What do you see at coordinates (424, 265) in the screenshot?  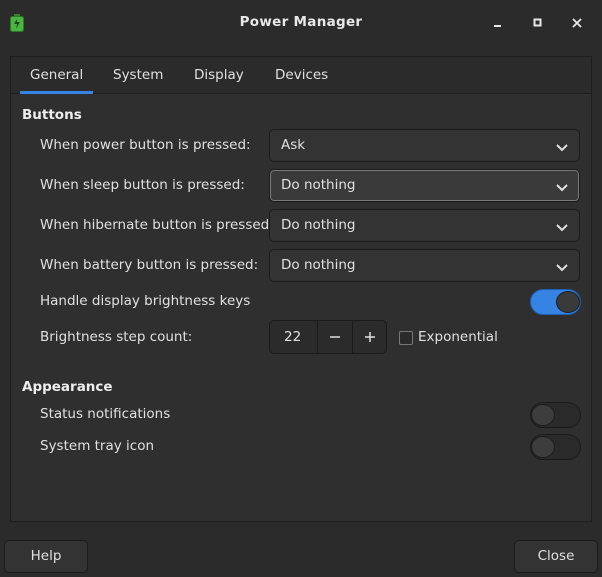 I see `battery-button-combo: Do nothing` at bounding box center [424, 265].